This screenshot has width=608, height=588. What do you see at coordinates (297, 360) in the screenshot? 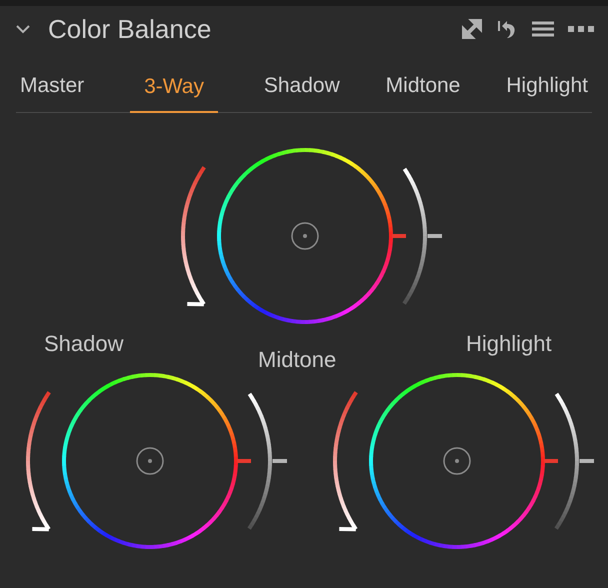
I see `wheel-label: Midtone` at bounding box center [297, 360].